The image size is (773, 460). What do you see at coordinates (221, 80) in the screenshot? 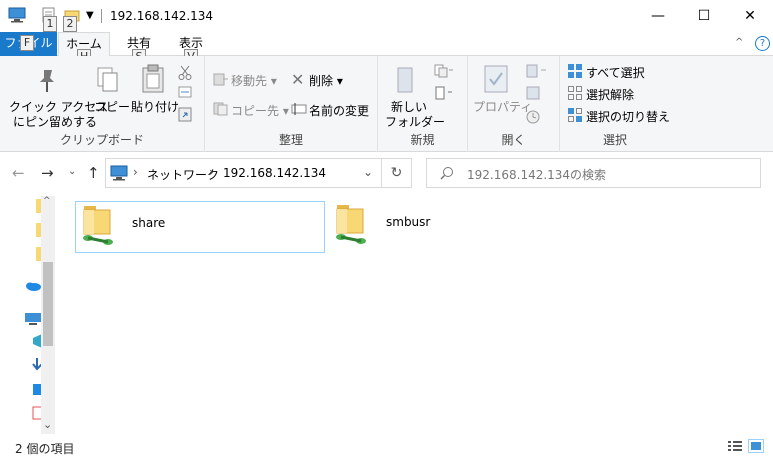
I see `move-to-icon` at bounding box center [221, 80].